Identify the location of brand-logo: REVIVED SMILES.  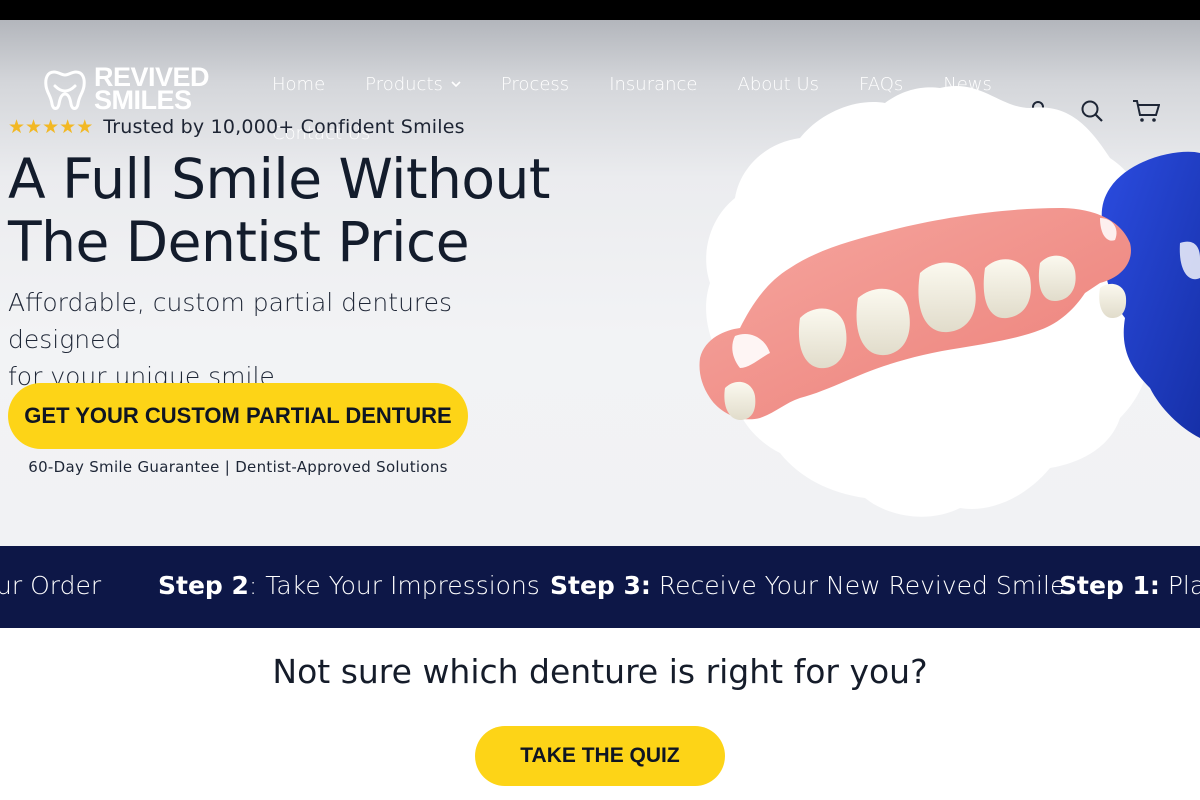
(126, 89).